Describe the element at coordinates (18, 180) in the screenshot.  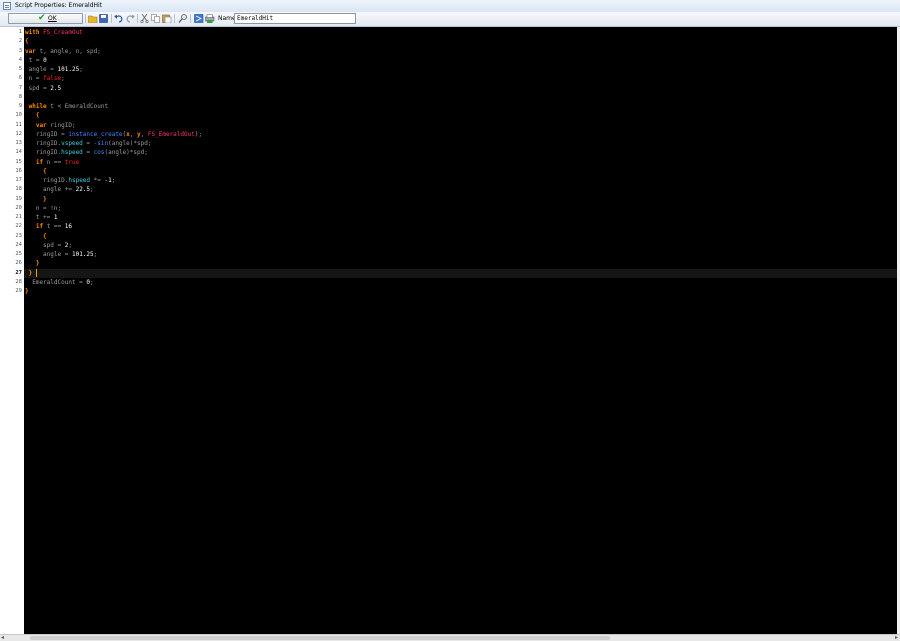
I see `line-number: 17` at that location.